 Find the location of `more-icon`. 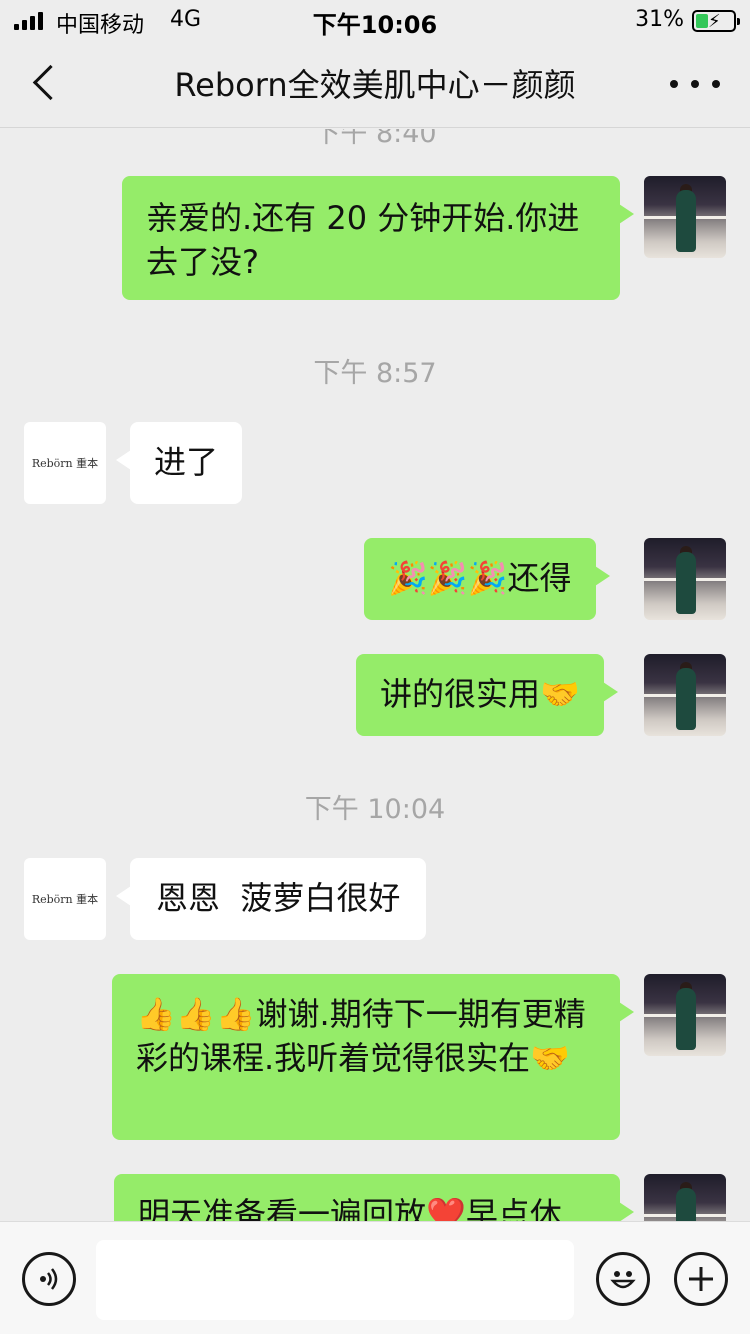

more-icon is located at coordinates (695, 84).